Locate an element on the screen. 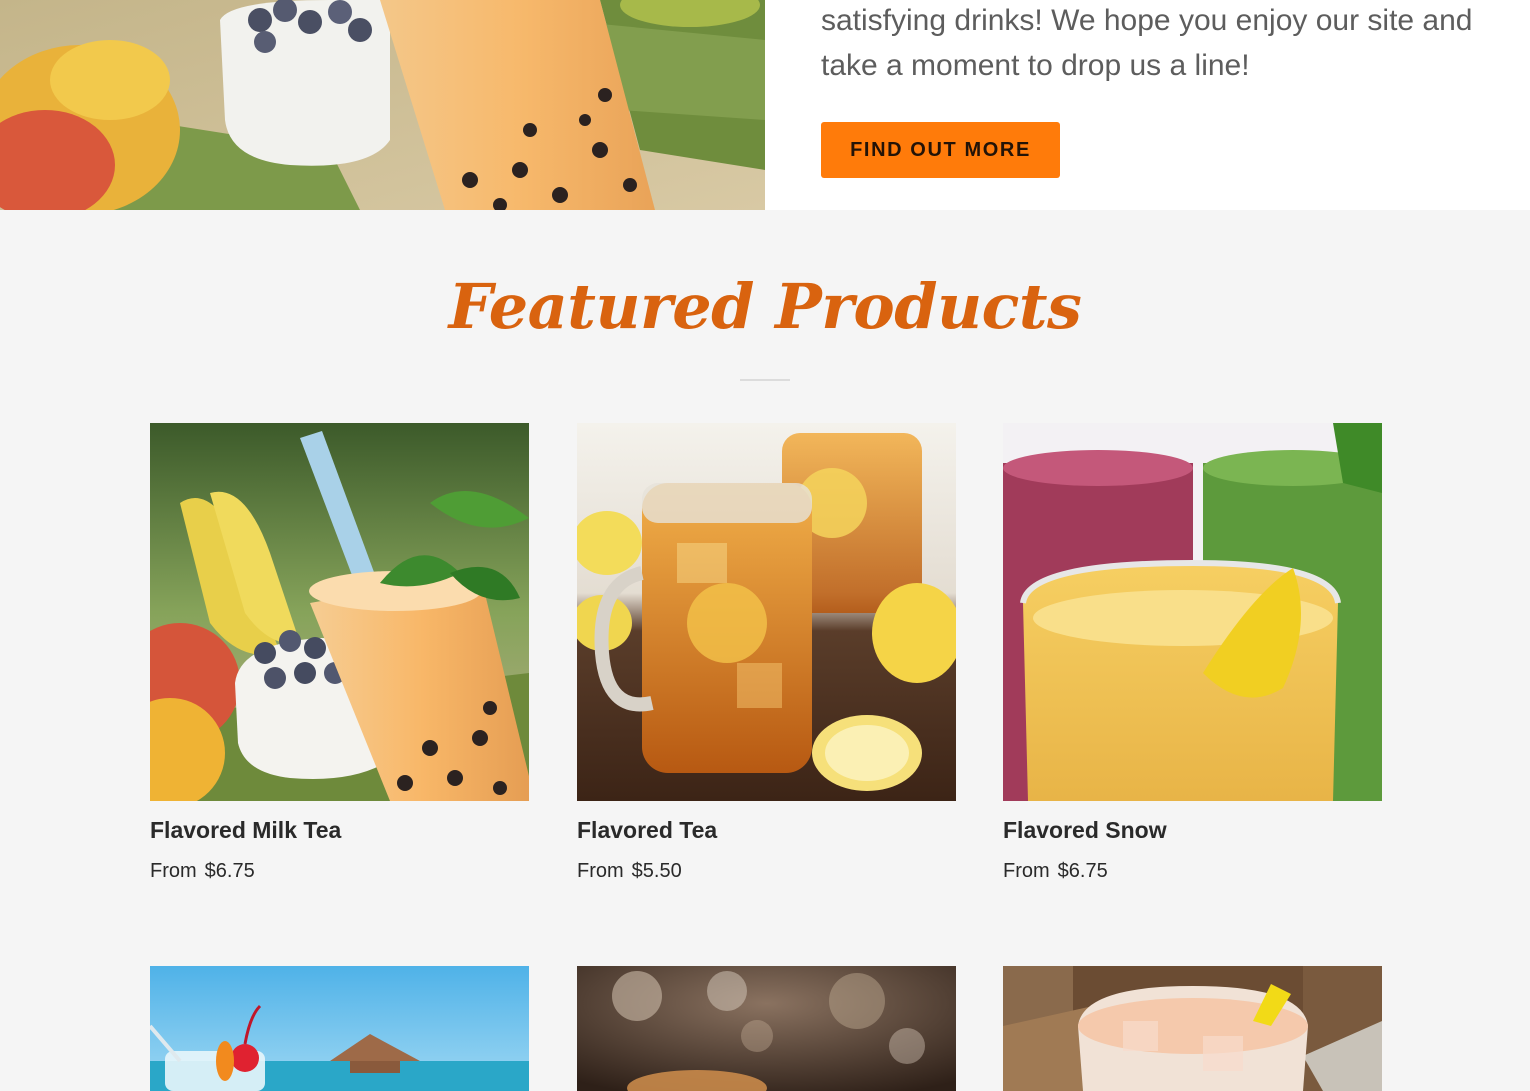  heading-divider is located at coordinates (765, 380).